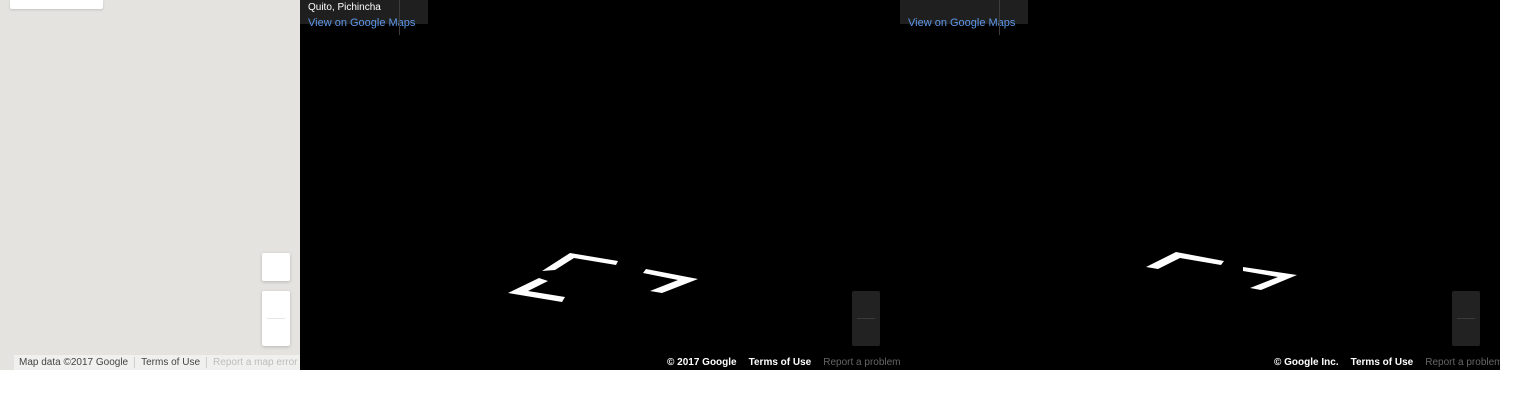 Image resolution: width=1540 pixels, height=400 pixels. Describe the element at coordinates (170, 362) in the screenshot. I see `map-terms-link: Terms of Use` at that location.